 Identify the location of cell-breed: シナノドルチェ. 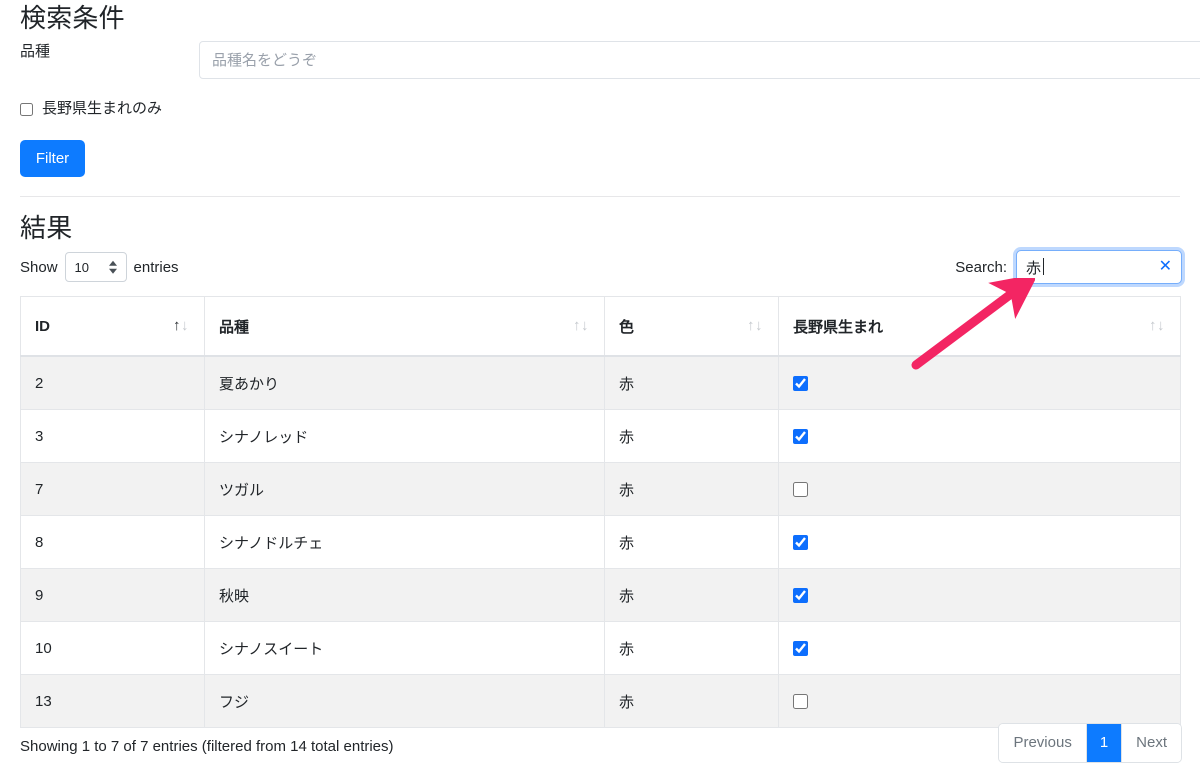
(404, 542).